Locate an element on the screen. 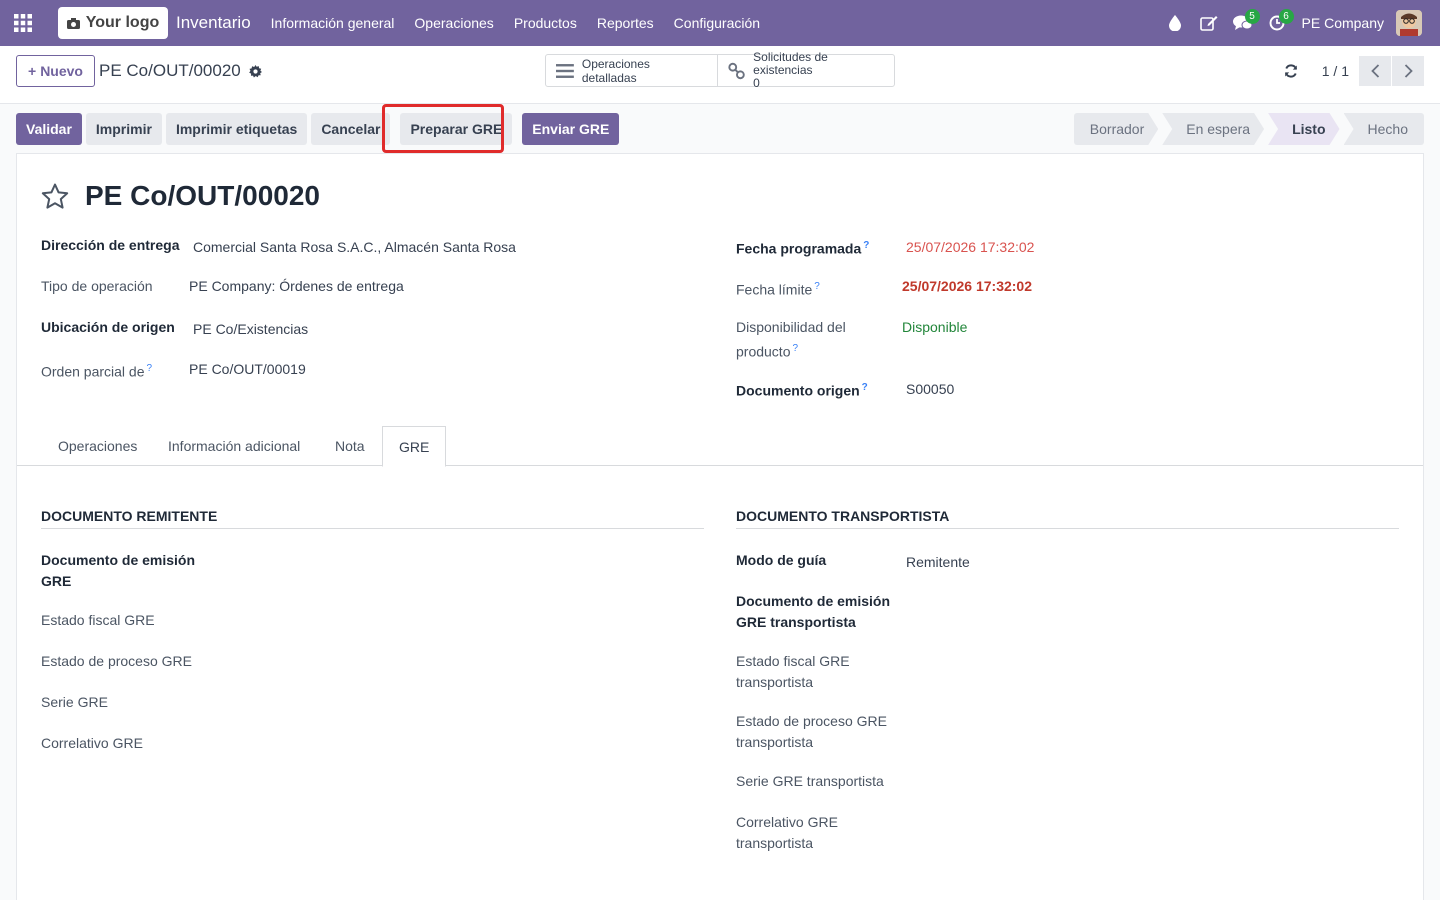 This screenshot has width=1440, height=900. carrier-estado-fiscal-label: Estado fiscal GRE is located at coordinates (793, 661).